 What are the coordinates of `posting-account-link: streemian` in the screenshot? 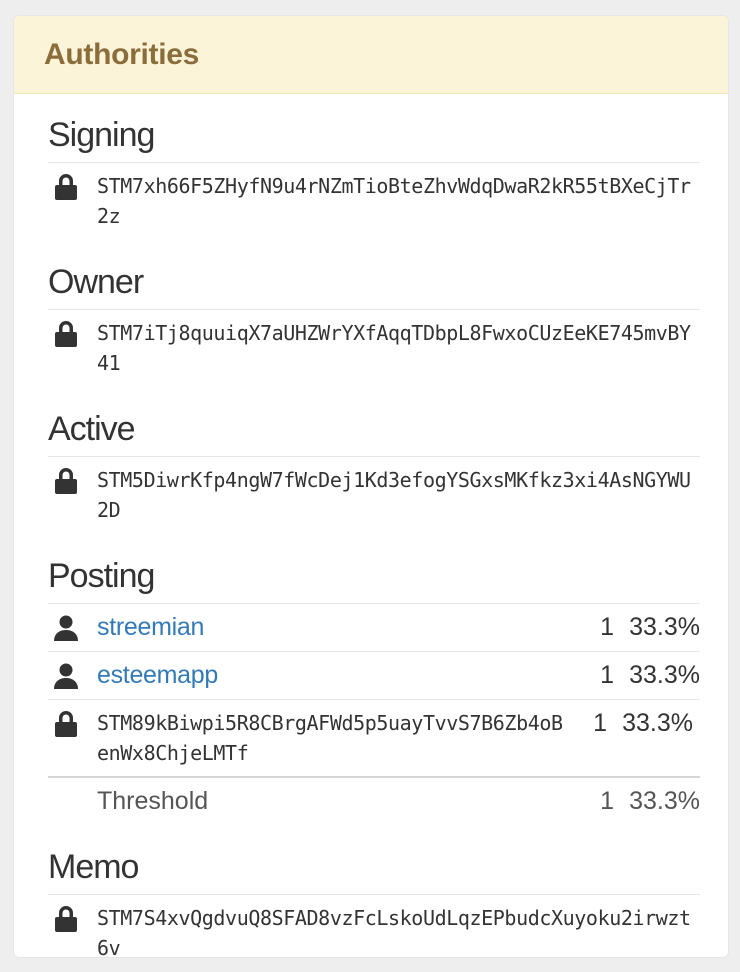 It's located at (335, 627).